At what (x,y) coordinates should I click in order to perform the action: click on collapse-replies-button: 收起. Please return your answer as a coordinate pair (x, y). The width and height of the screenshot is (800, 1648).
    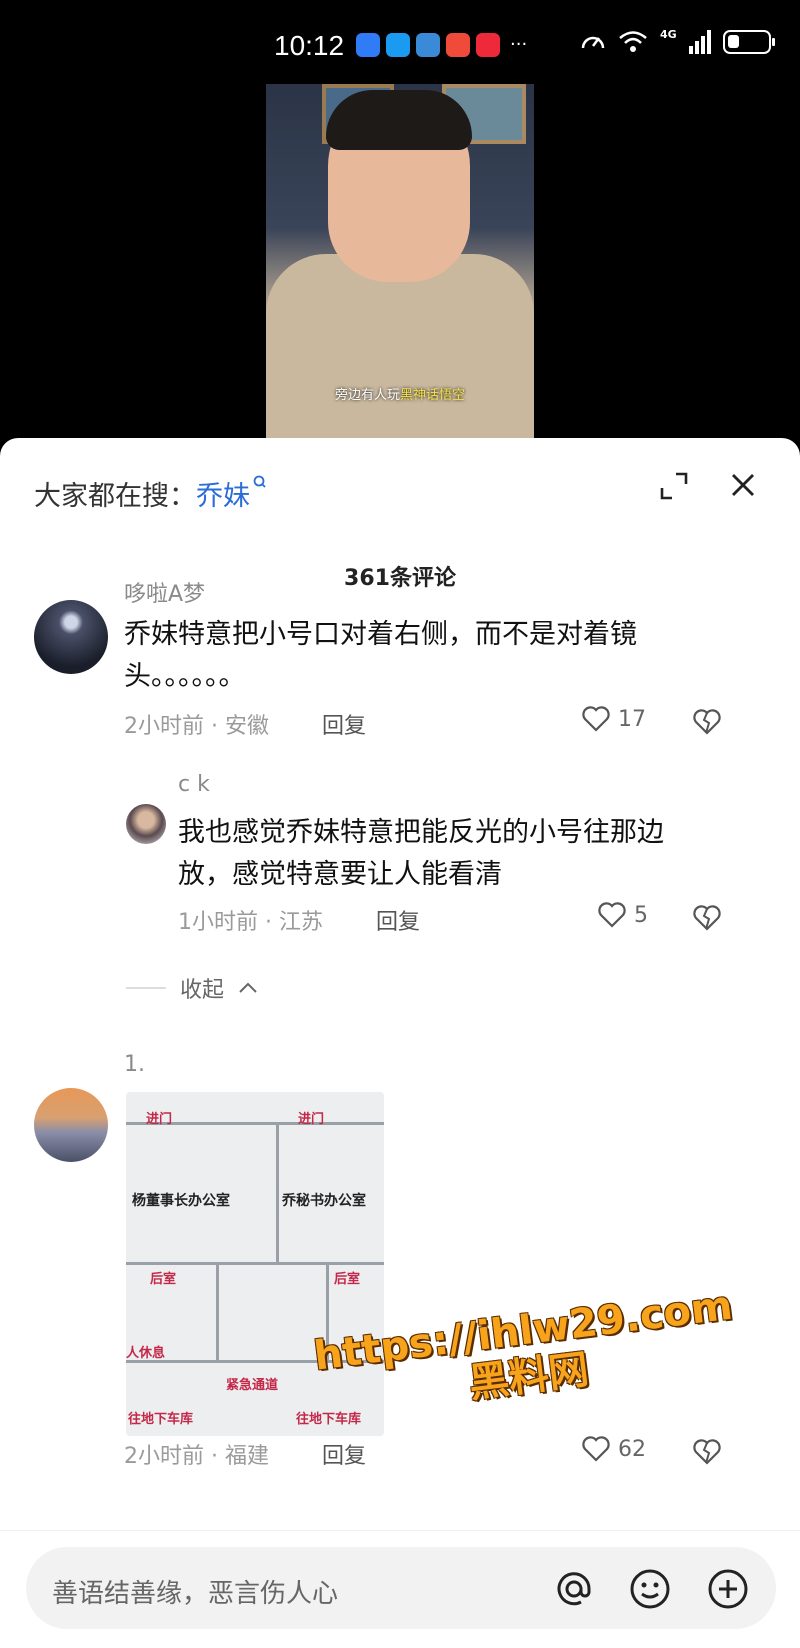
    Looking at the image, I should click on (192, 988).